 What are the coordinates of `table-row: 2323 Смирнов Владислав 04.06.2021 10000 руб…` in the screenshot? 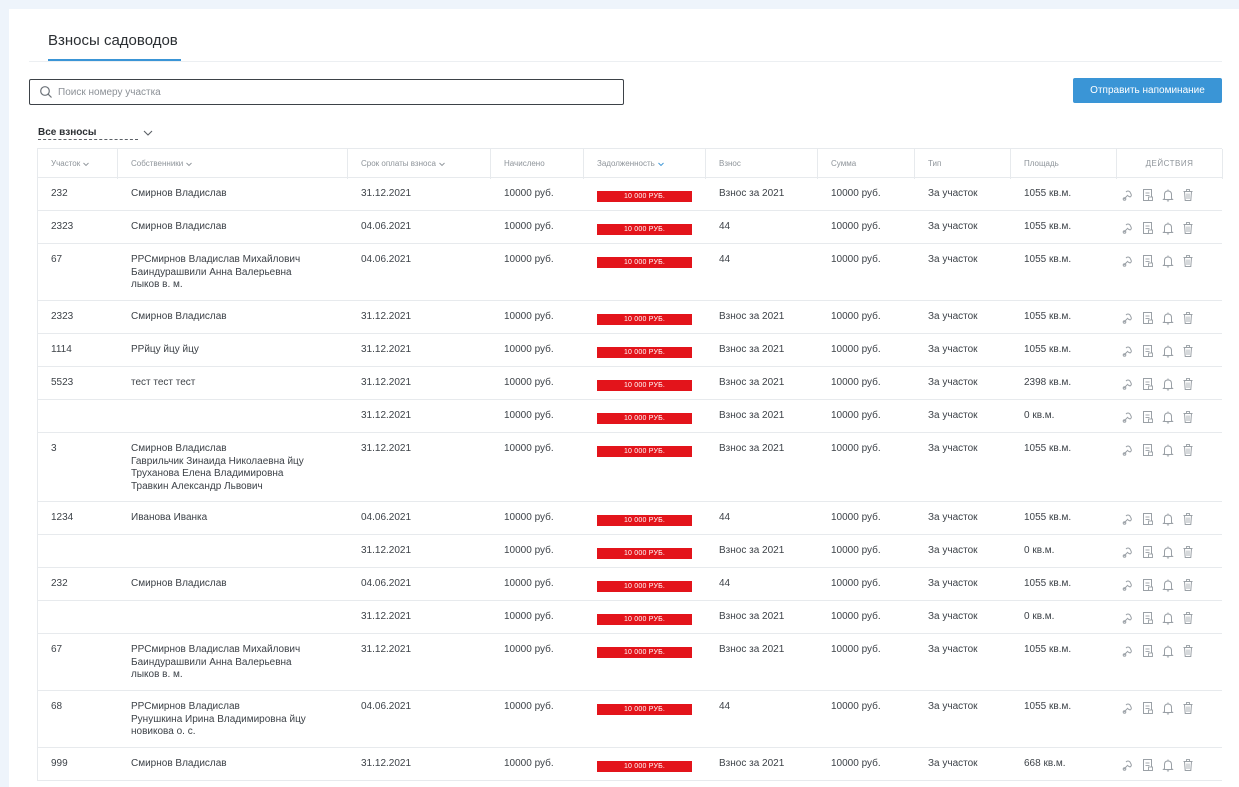 It's located at (630, 227).